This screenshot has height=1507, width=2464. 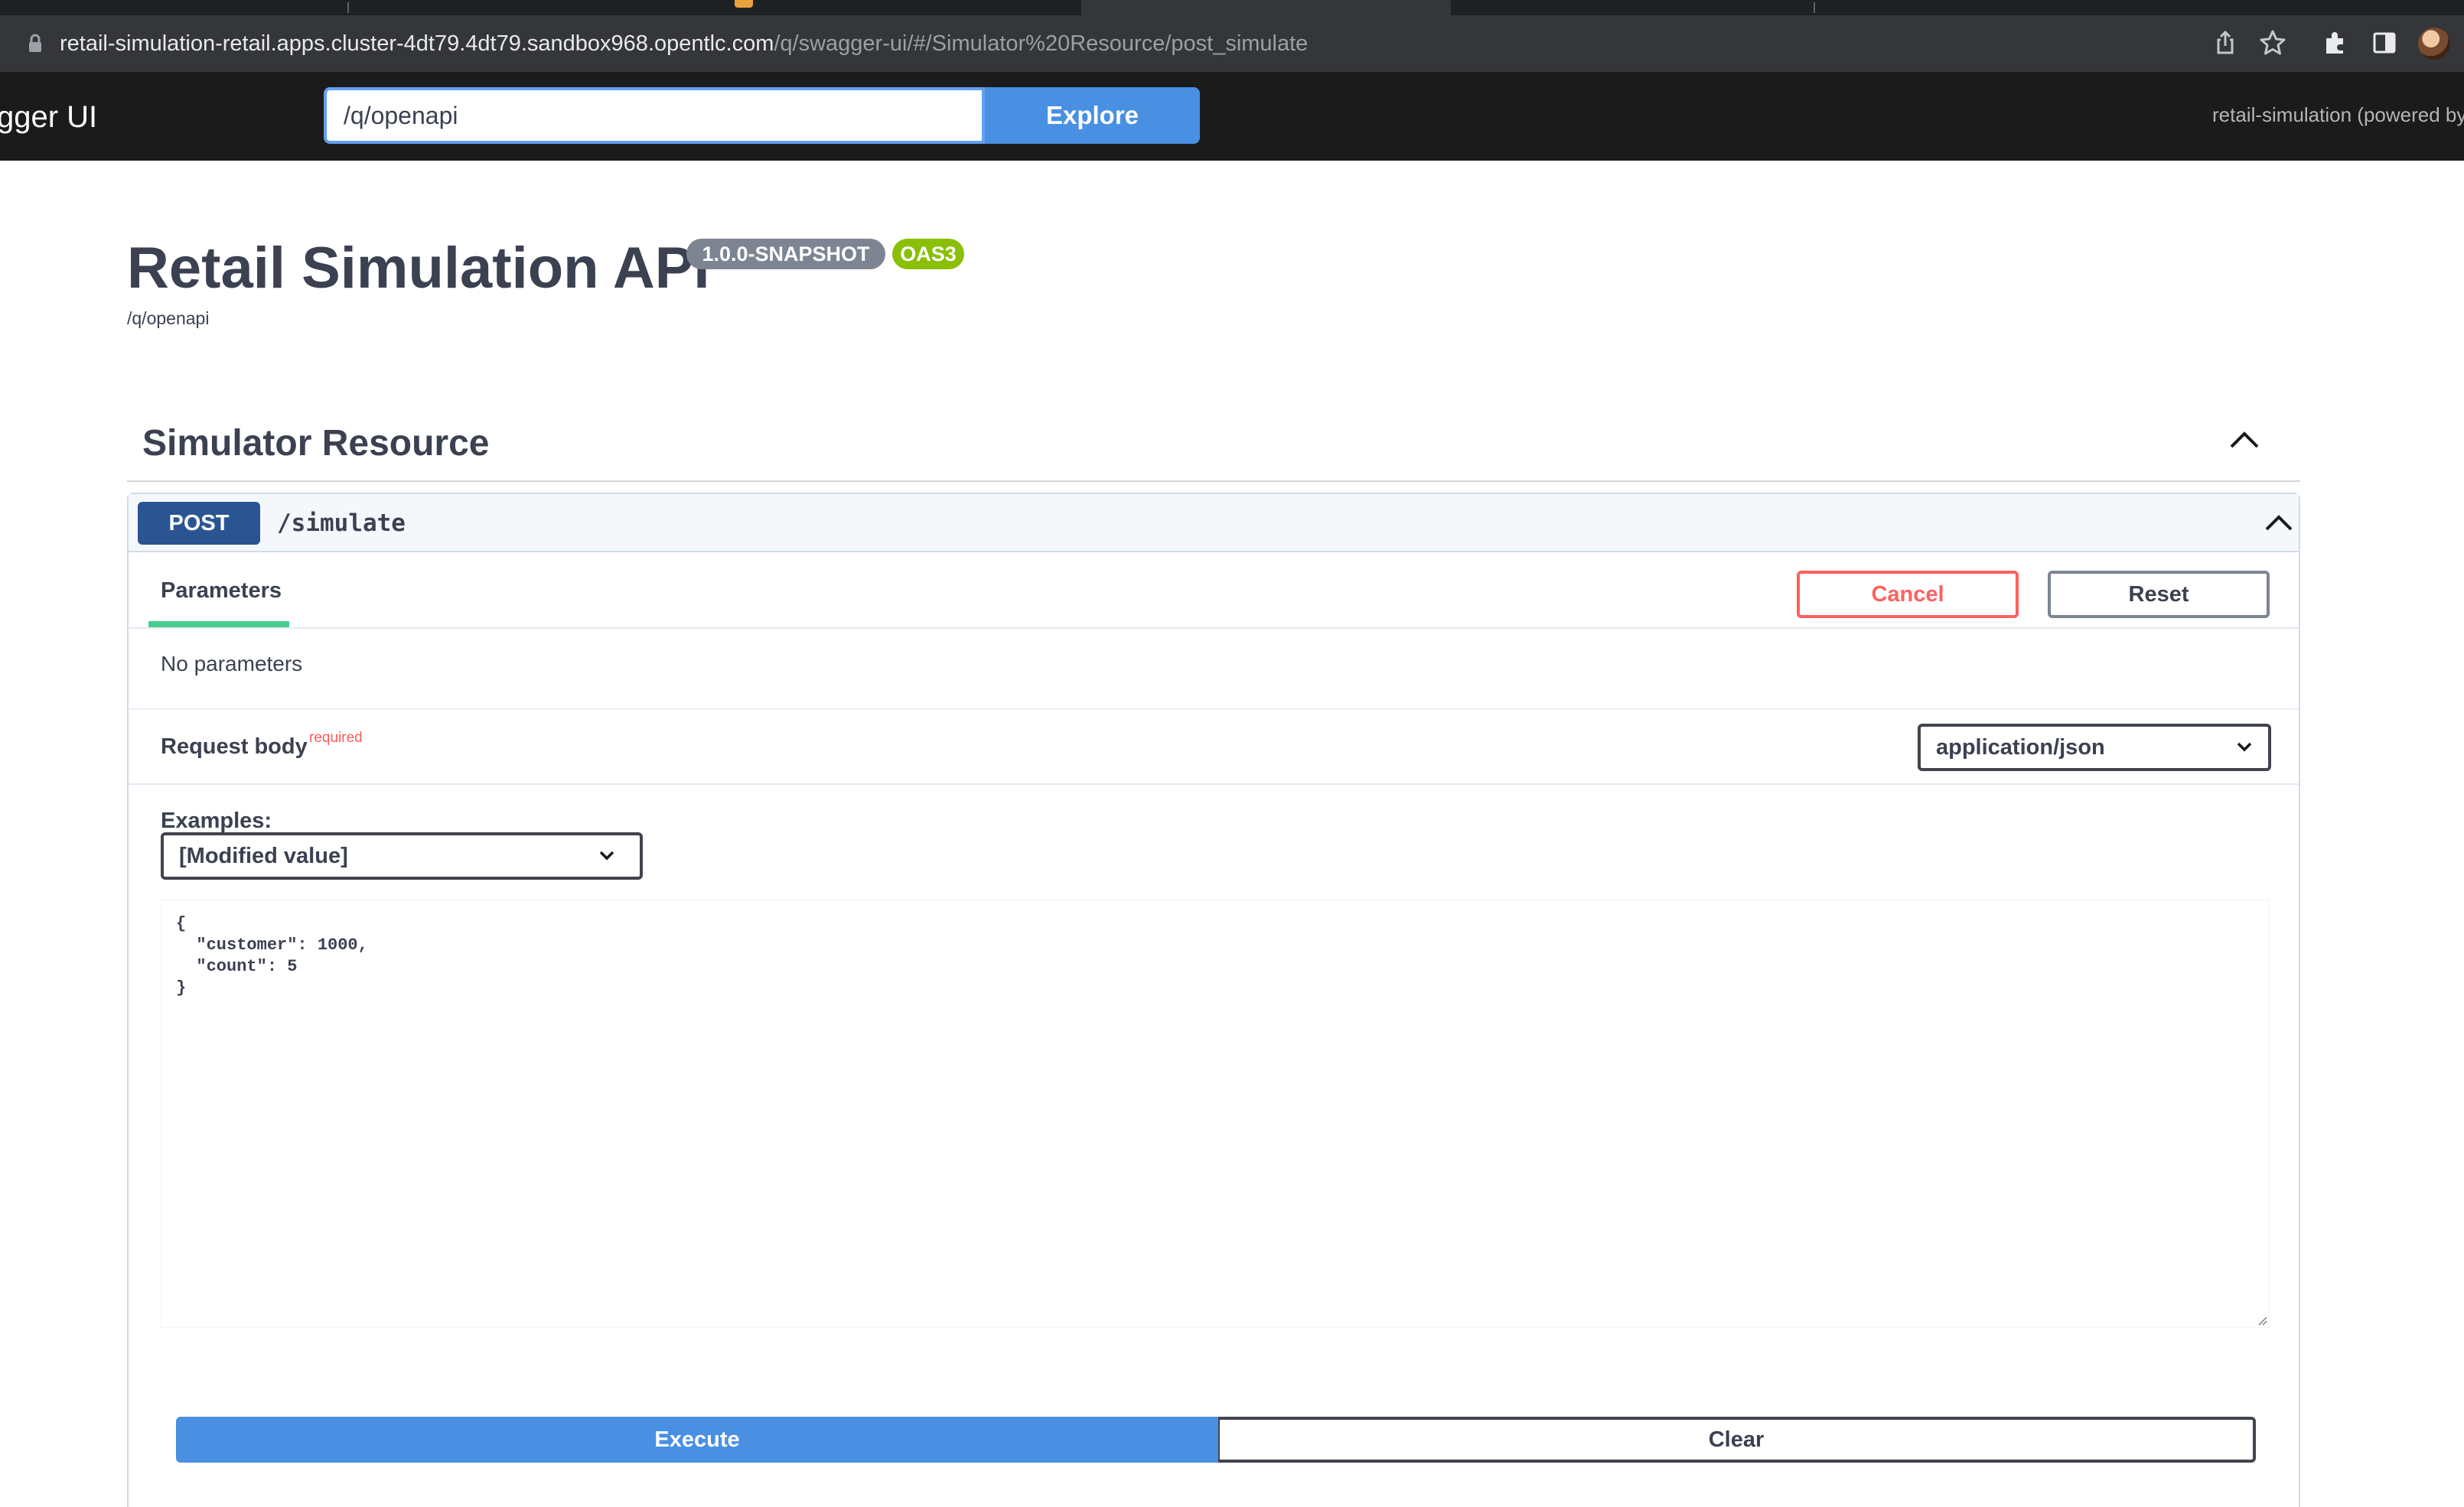 What do you see at coordinates (199, 523) in the screenshot?
I see `method-badge: POST` at bounding box center [199, 523].